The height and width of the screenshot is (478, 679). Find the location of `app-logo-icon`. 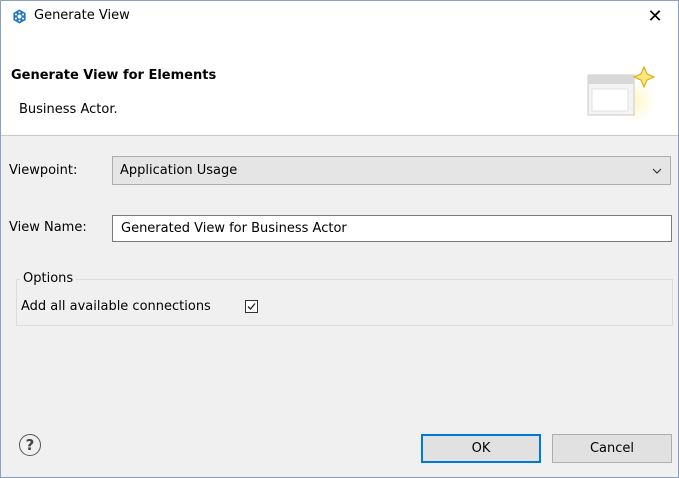

app-logo-icon is located at coordinates (19, 16).